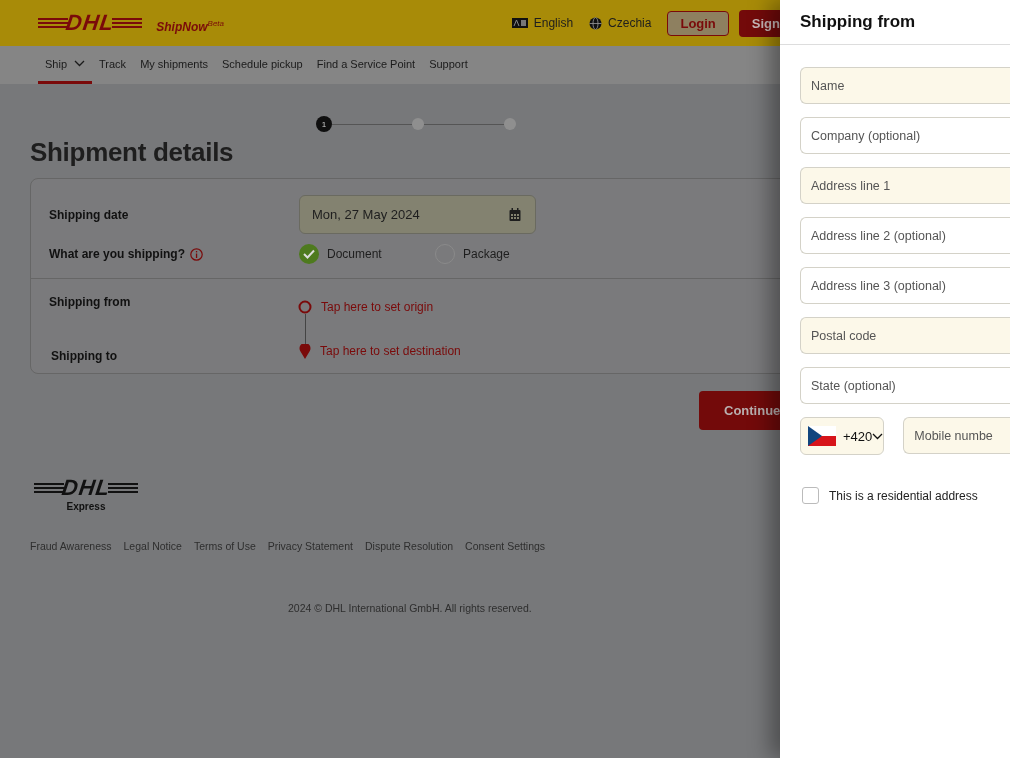  Describe the element at coordinates (903, 495) in the screenshot. I see `checkbox-label: This is a residential address` at that location.